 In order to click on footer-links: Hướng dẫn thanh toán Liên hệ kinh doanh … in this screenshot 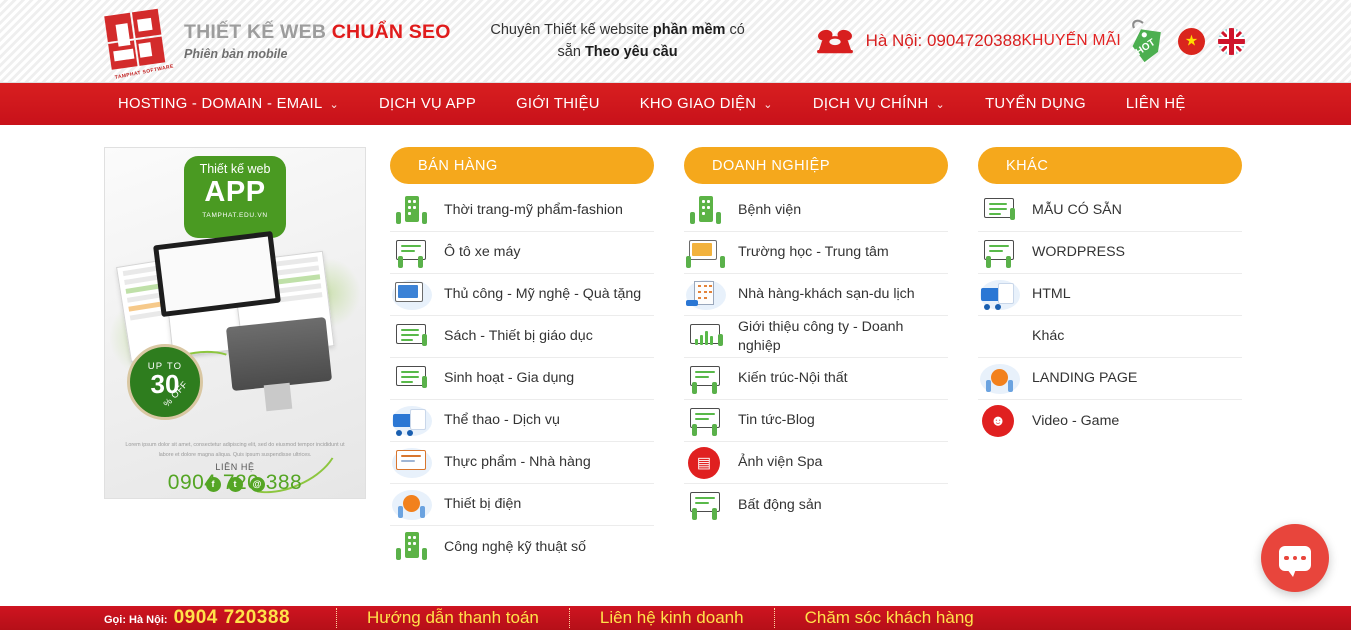, I will do `click(670, 618)`.